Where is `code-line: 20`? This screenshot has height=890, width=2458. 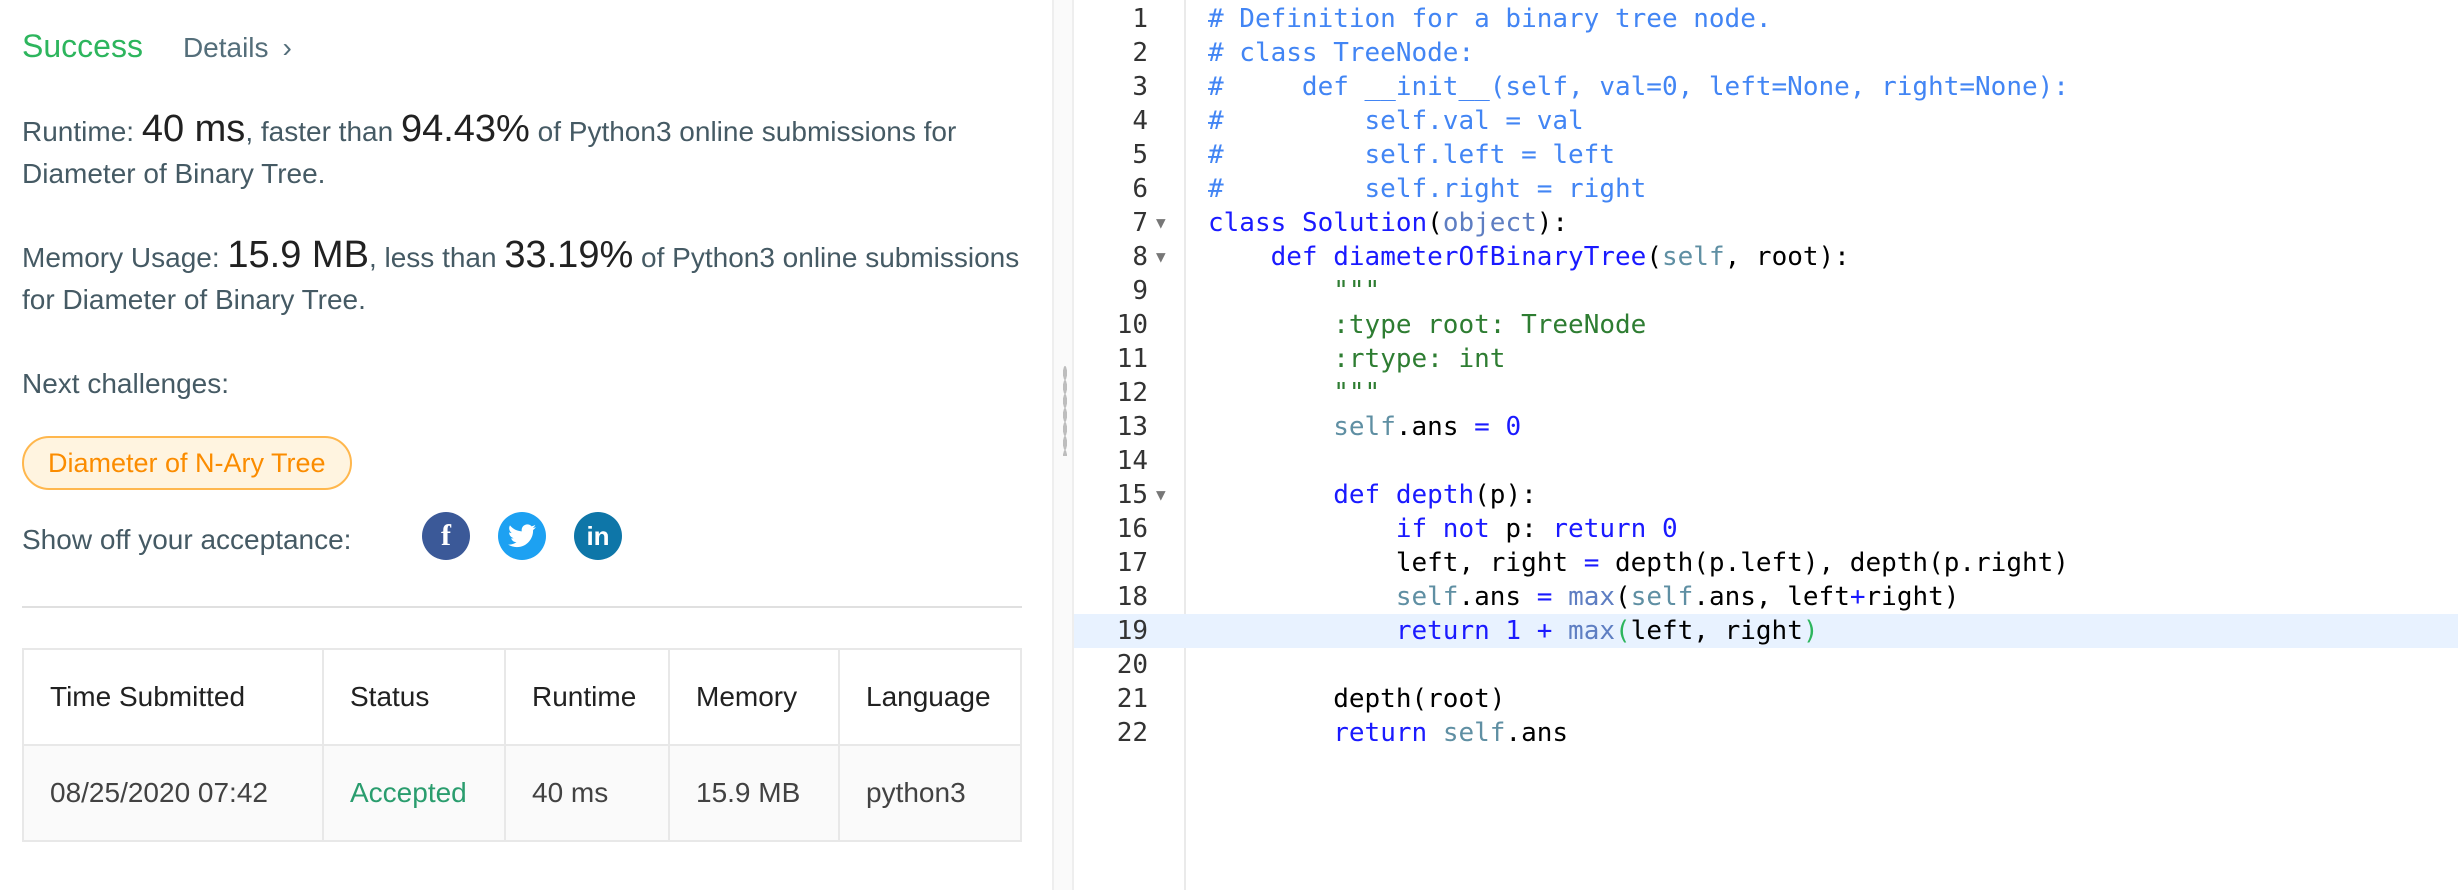
code-line: 20 is located at coordinates (1766, 665).